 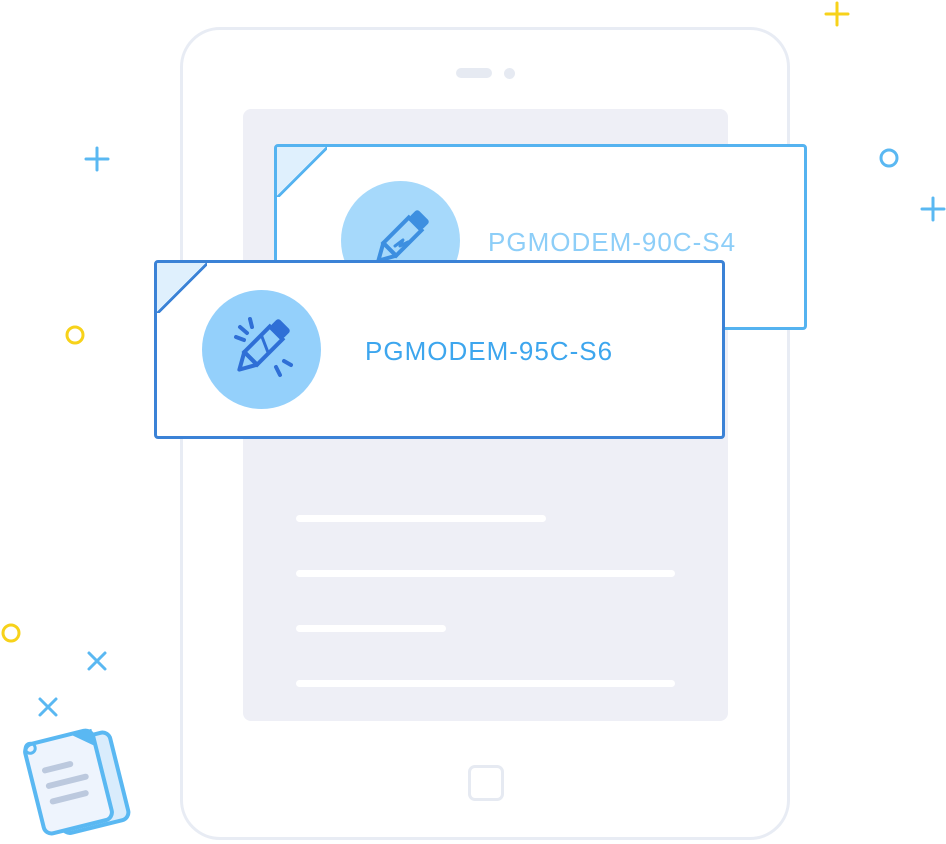 I want to click on tablet-speaker, so click(x=474, y=73).